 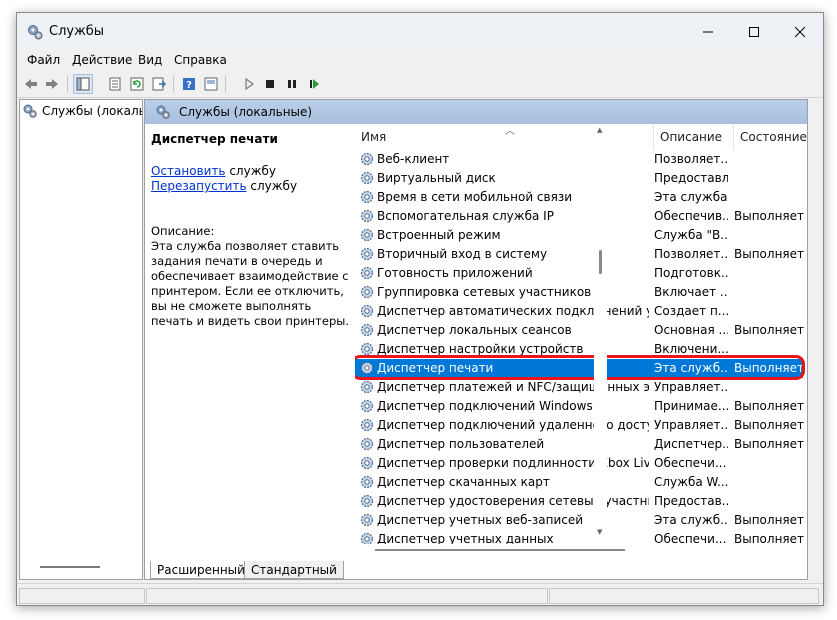 I want to click on status-bar, so click(x=420, y=594).